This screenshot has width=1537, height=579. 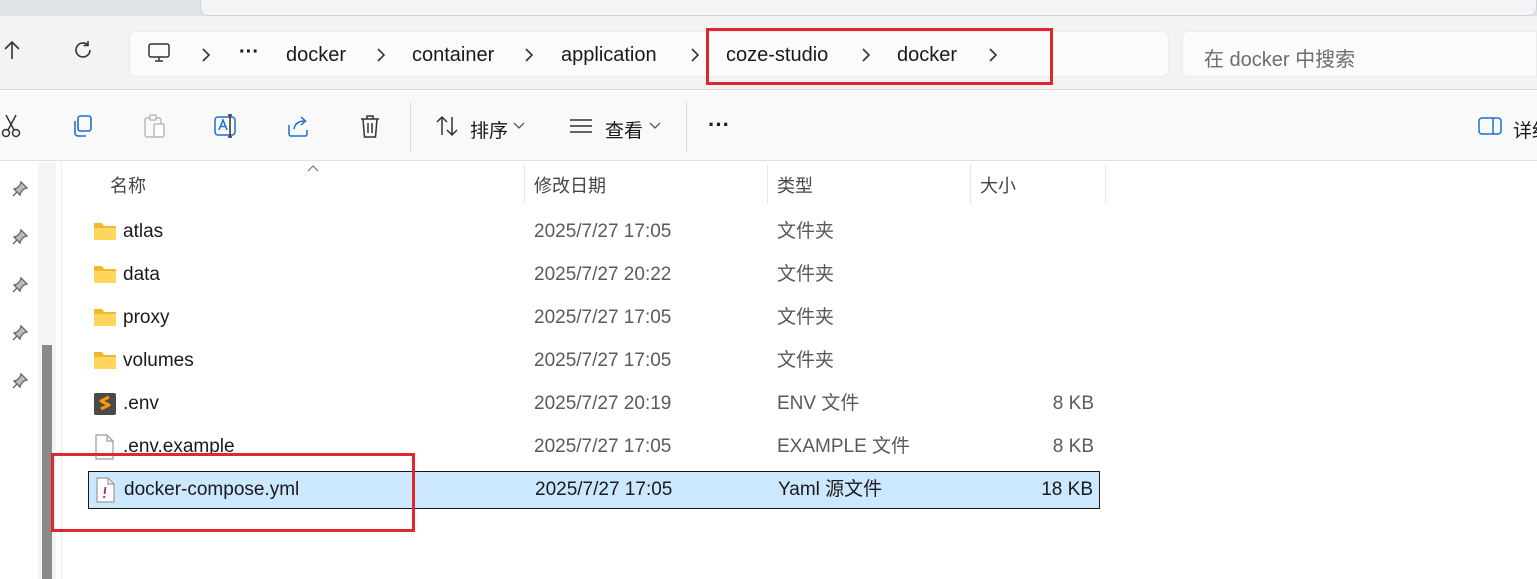 I want to click on file-modified: 2025/7/27 20:19, so click(x=603, y=403).